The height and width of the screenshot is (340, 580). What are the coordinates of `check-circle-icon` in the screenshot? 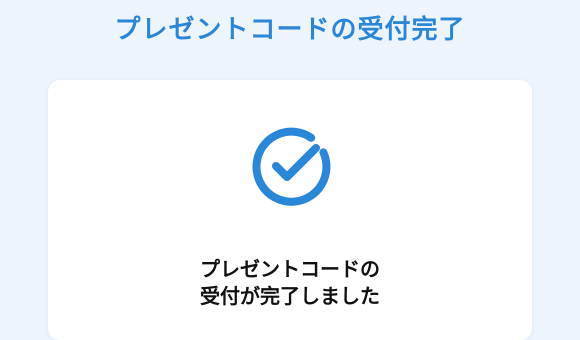 It's located at (290, 165).